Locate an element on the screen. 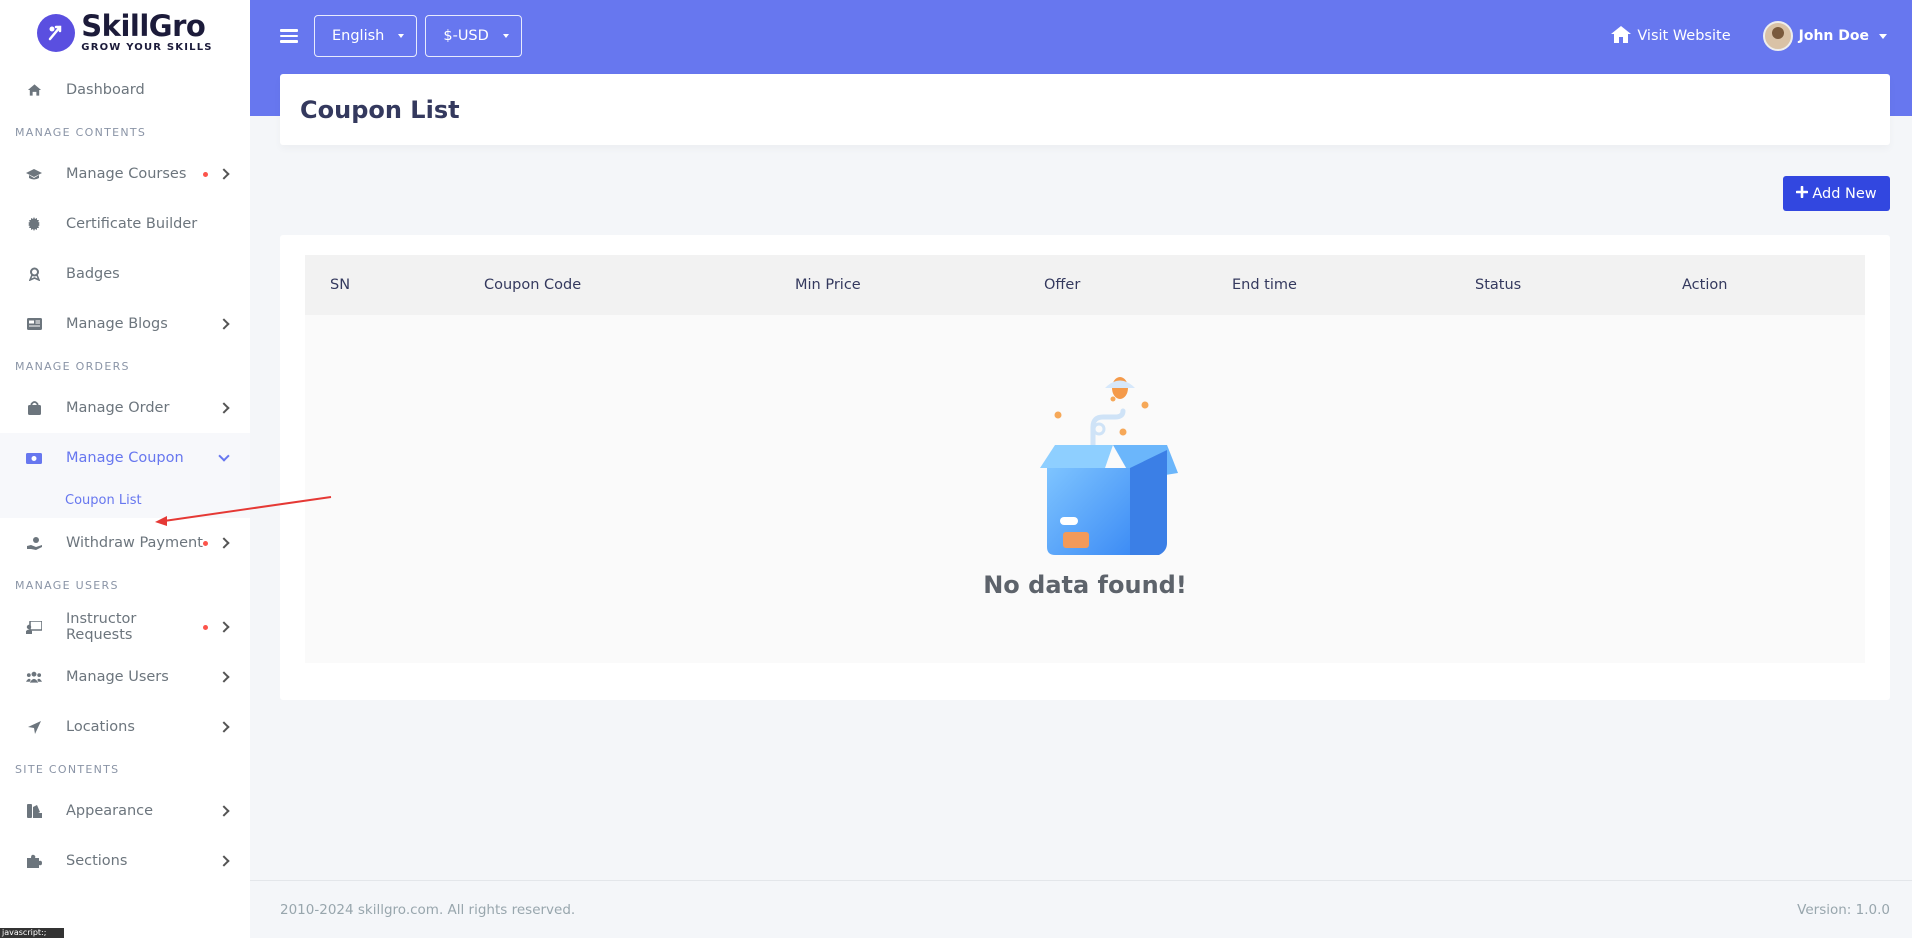 Image resolution: width=1912 pixels, height=938 pixels. sidebar-item-certificate-builder: Certificate Builder is located at coordinates (125, 224).